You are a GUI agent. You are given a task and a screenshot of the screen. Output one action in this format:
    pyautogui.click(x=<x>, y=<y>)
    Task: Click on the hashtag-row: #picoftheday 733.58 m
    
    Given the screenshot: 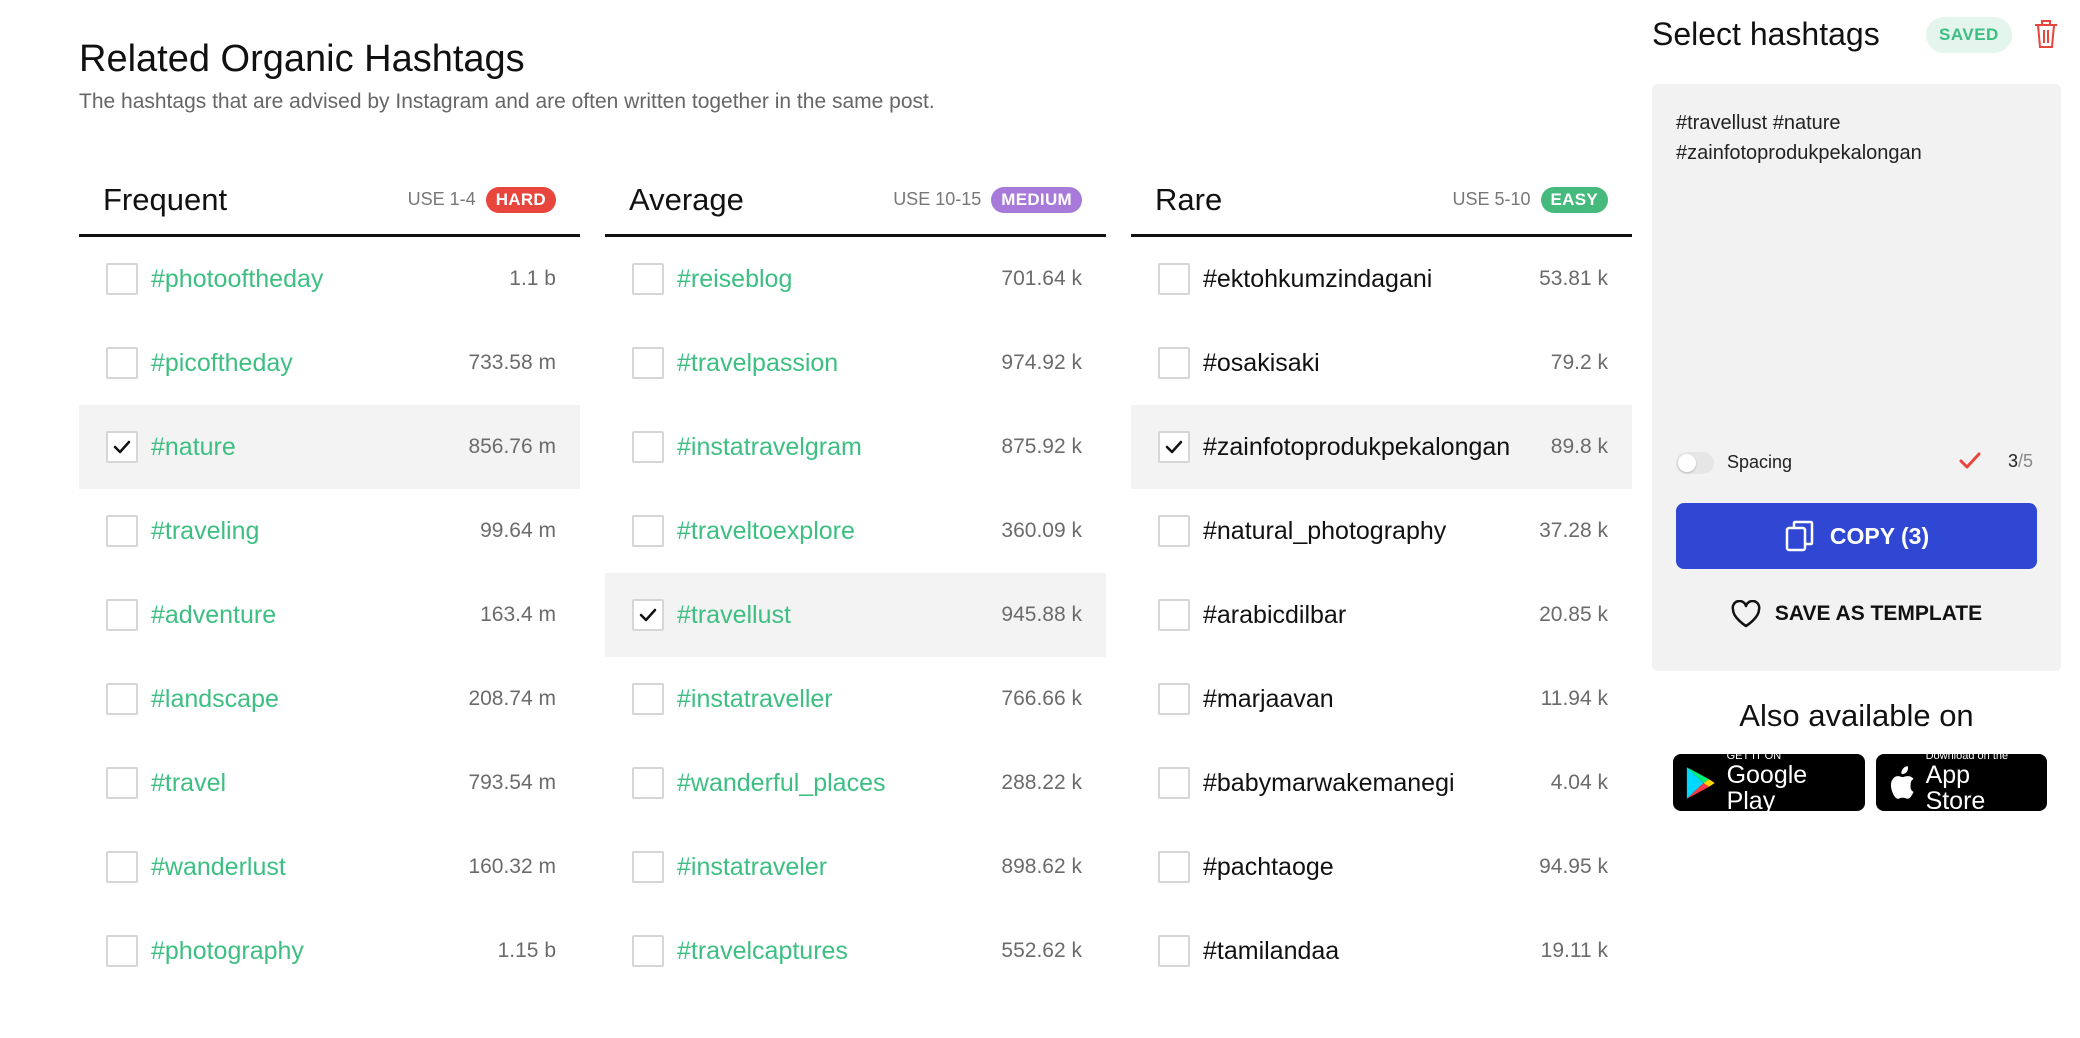 What is the action you would take?
    pyautogui.click(x=329, y=363)
    